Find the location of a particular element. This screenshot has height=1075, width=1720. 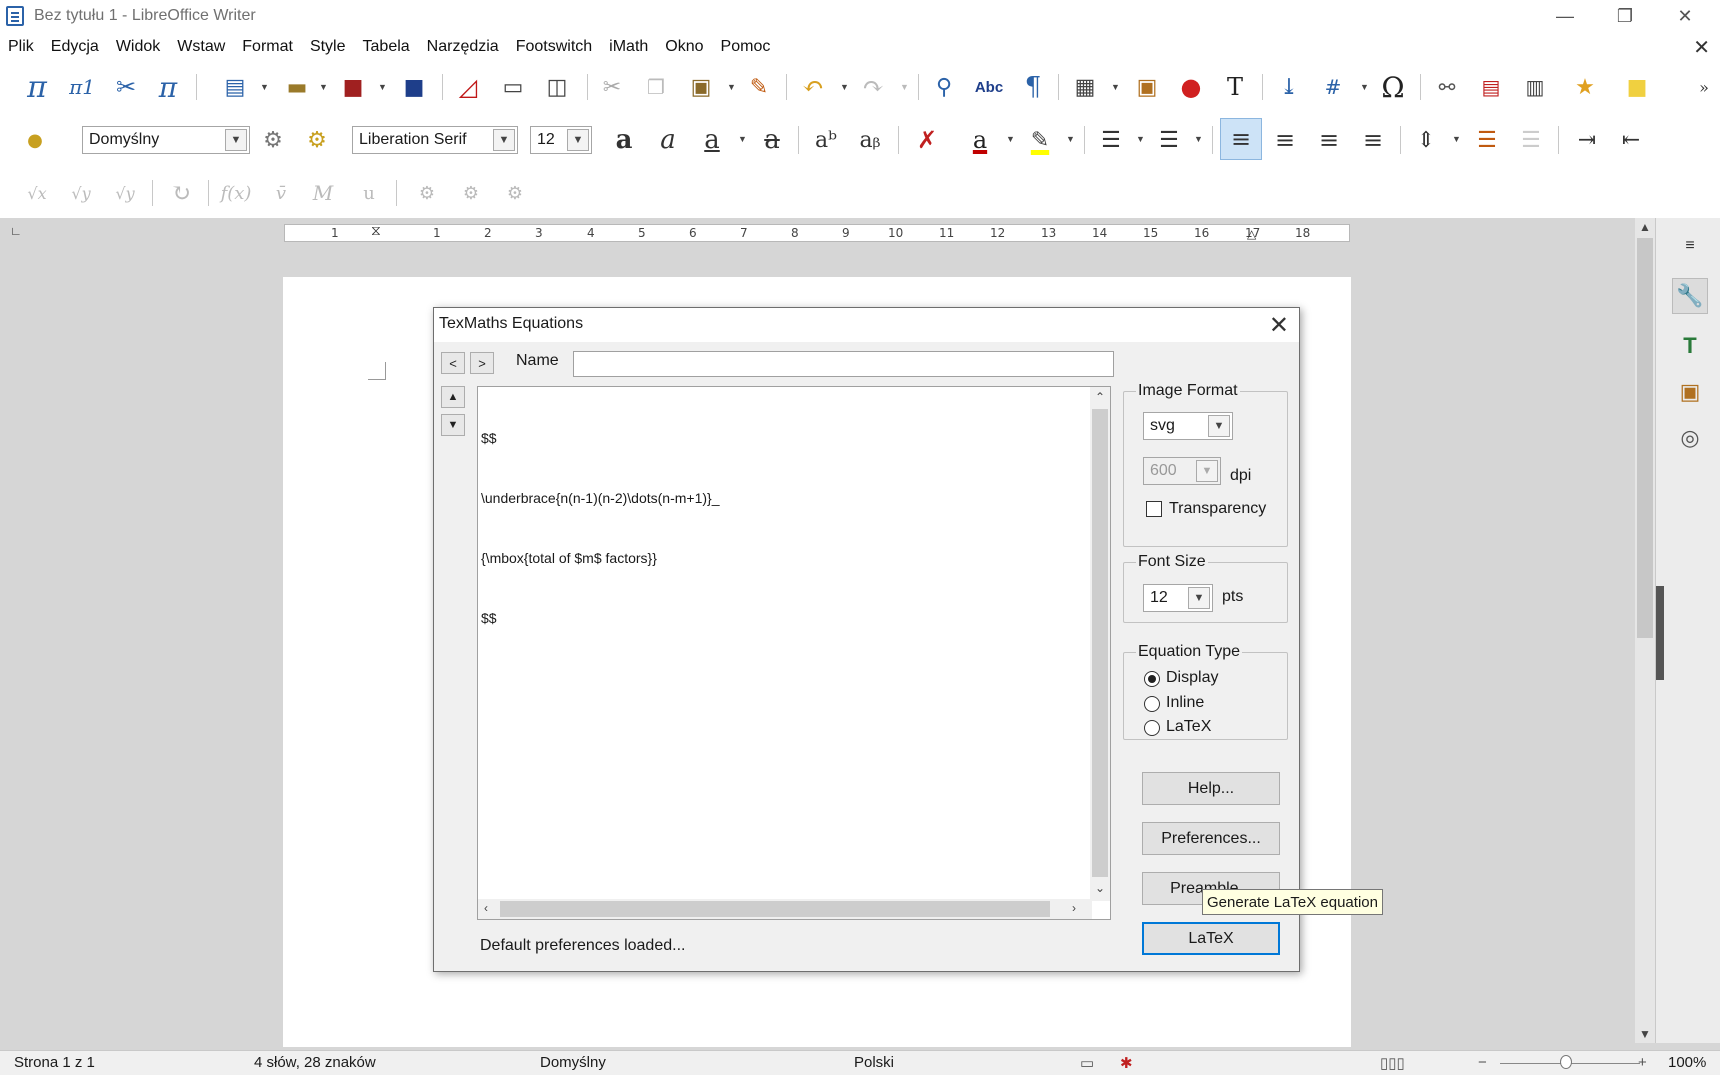

find-replace-icon: ⚲ is located at coordinates (944, 87).